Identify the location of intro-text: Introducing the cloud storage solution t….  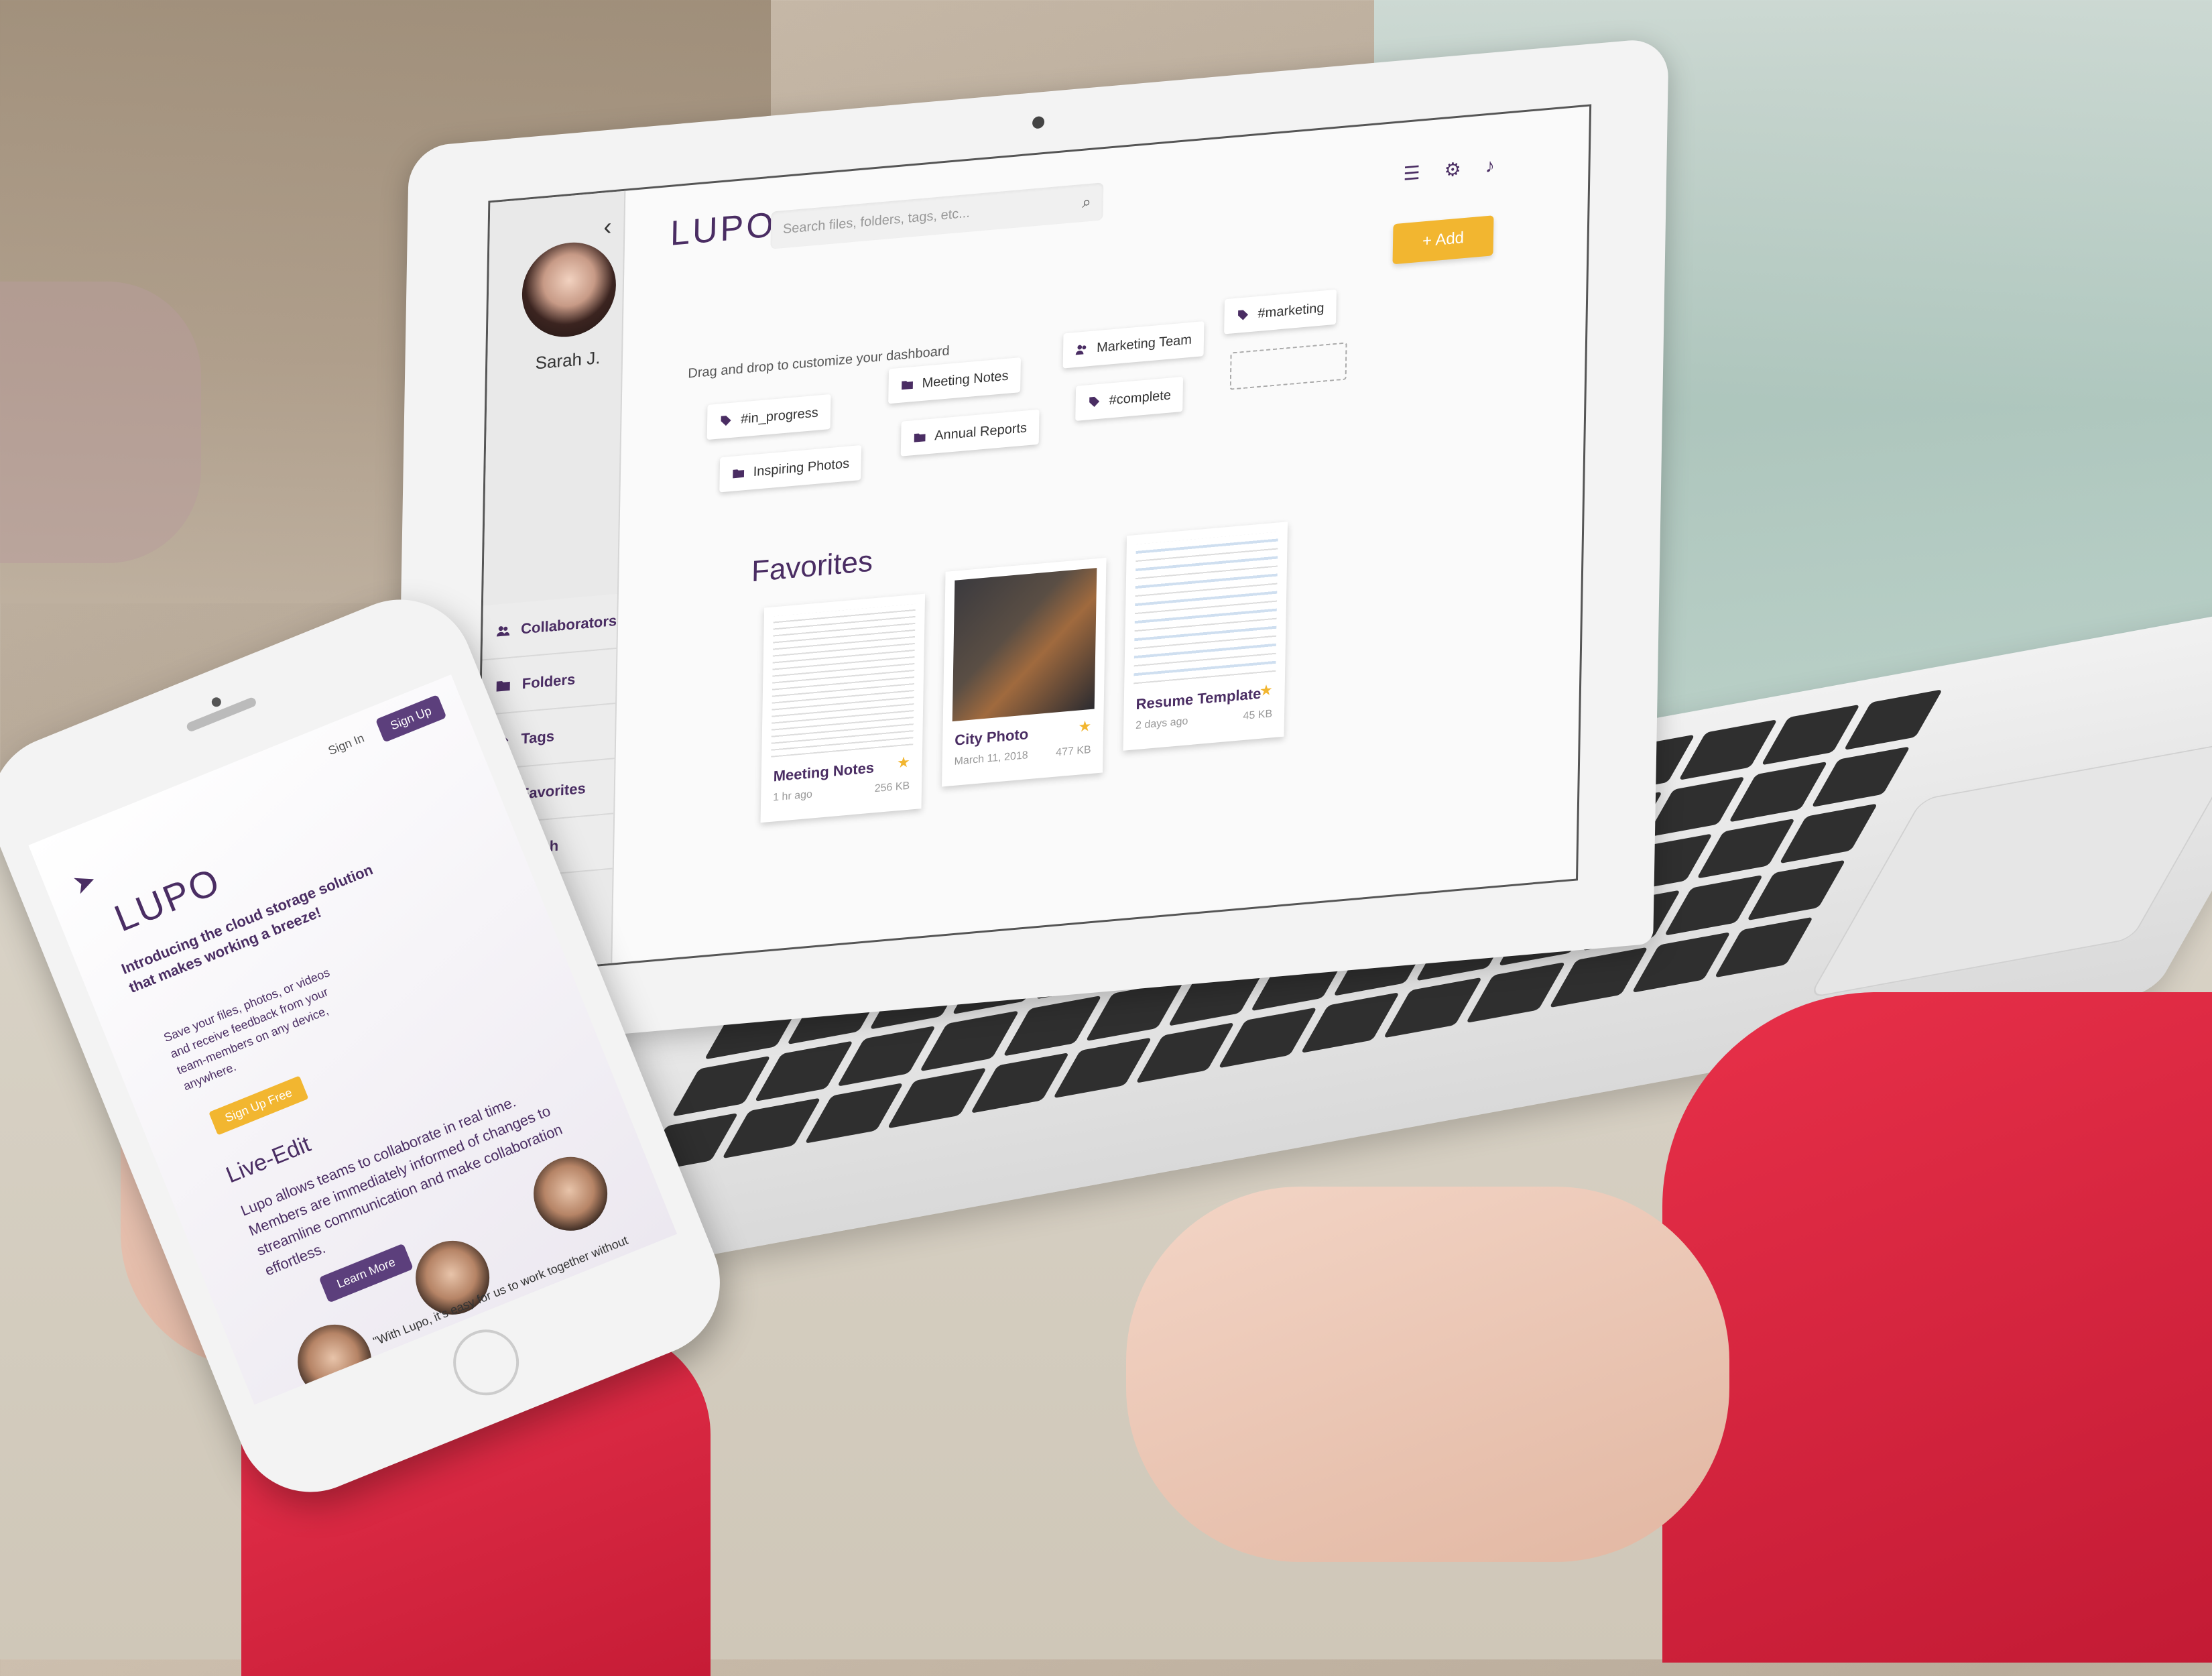
(247, 928).